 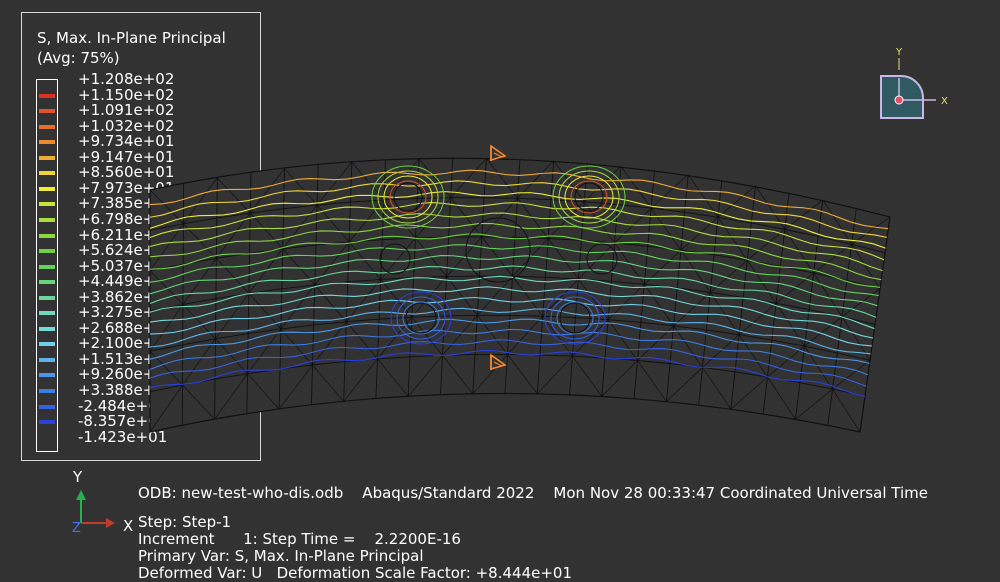 What do you see at coordinates (77, 477) in the screenshot?
I see `view-y-label: Y` at bounding box center [77, 477].